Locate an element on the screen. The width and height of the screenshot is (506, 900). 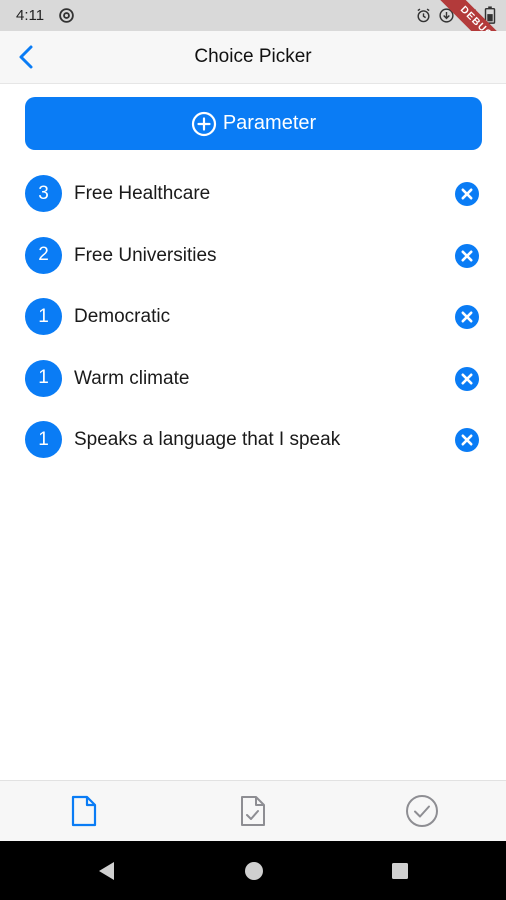
back-triangle-icon is located at coordinates (106, 871).